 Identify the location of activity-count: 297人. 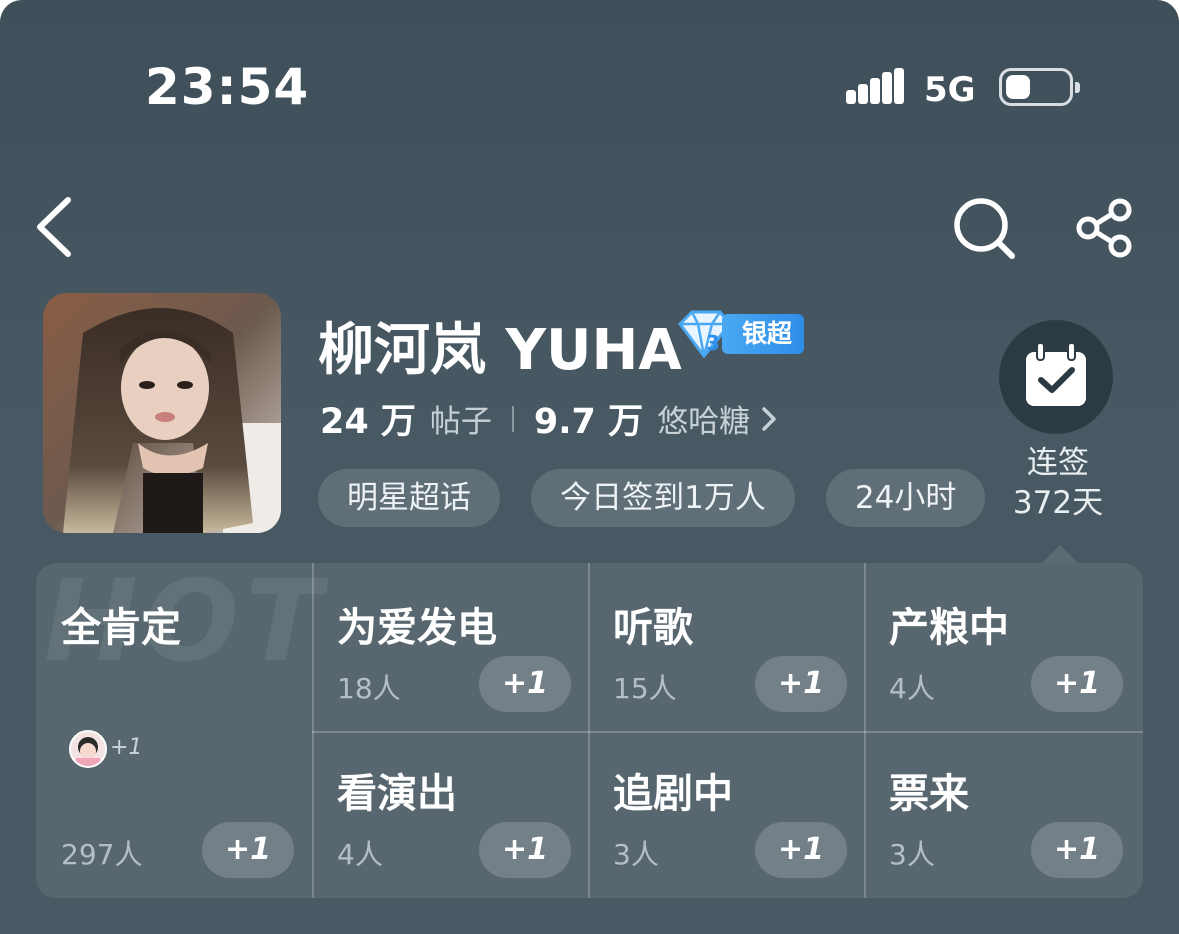
(102, 854).